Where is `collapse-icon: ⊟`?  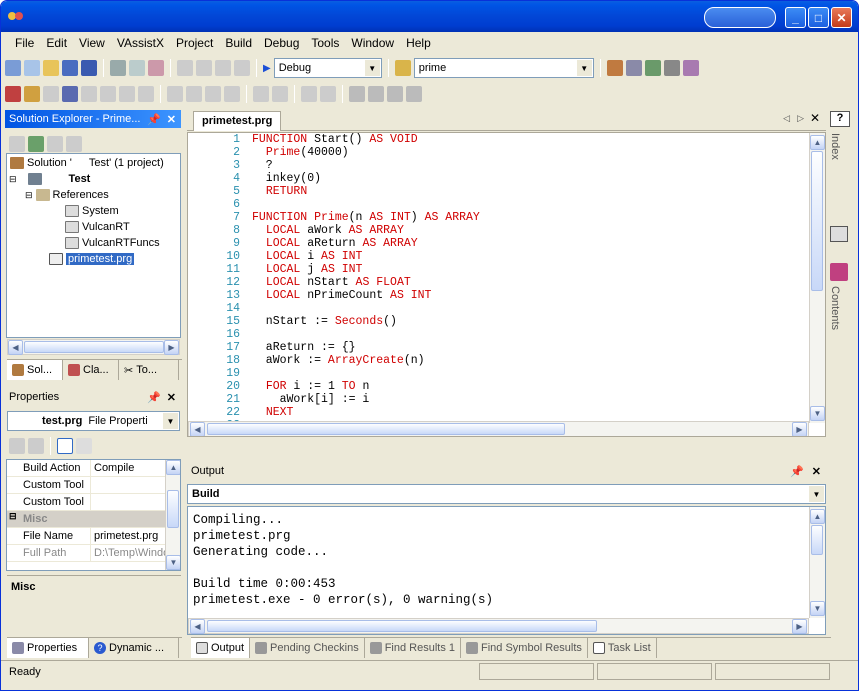
collapse-icon: ⊟ is located at coordinates (13, 516).